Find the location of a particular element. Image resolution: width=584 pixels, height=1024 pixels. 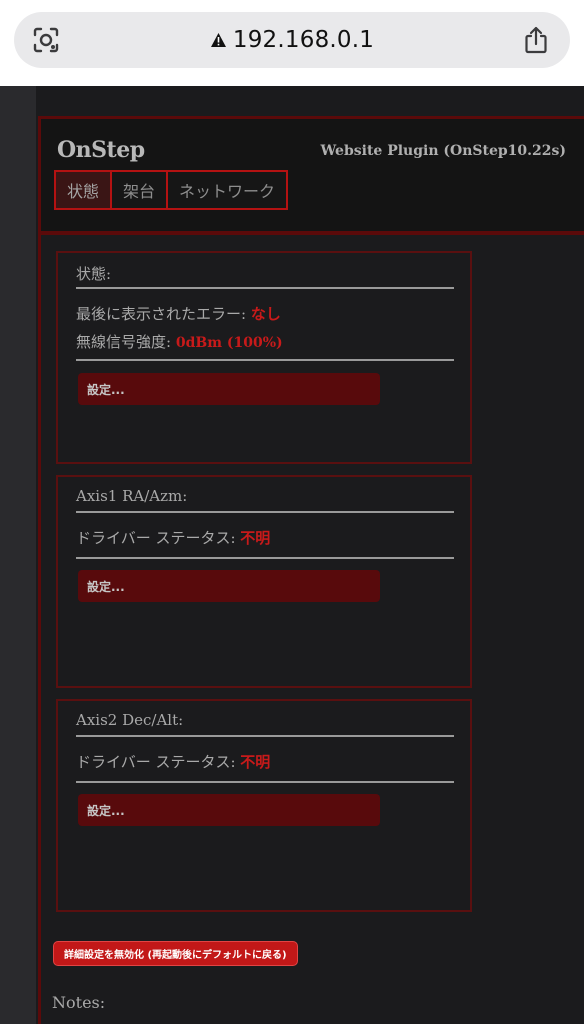

notes-label: Notes: is located at coordinates (79, 1002).